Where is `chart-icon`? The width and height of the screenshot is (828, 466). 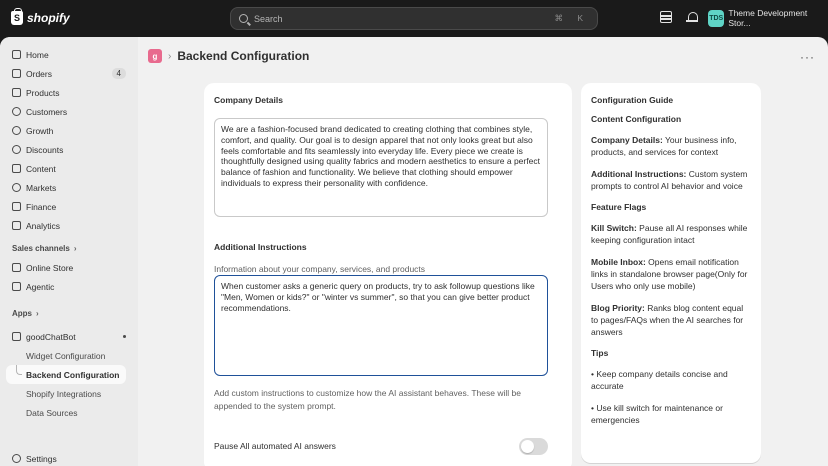
chart-icon is located at coordinates (16, 225).